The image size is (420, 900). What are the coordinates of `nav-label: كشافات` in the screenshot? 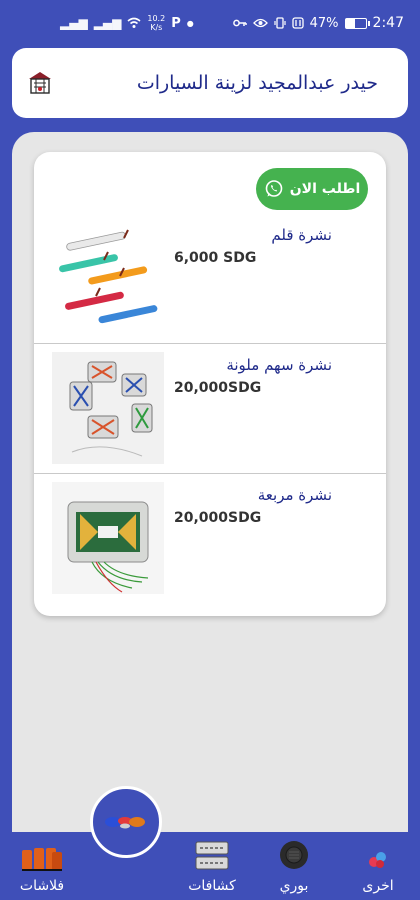 It's located at (212, 886).